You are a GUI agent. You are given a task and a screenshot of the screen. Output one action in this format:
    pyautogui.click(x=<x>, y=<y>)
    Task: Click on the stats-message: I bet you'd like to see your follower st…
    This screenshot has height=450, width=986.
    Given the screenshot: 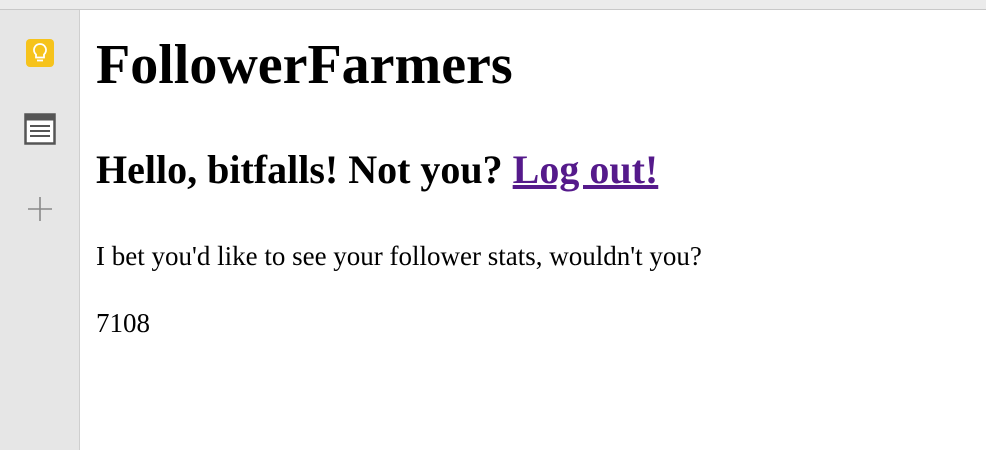 What is the action you would take?
    pyautogui.click(x=399, y=256)
    